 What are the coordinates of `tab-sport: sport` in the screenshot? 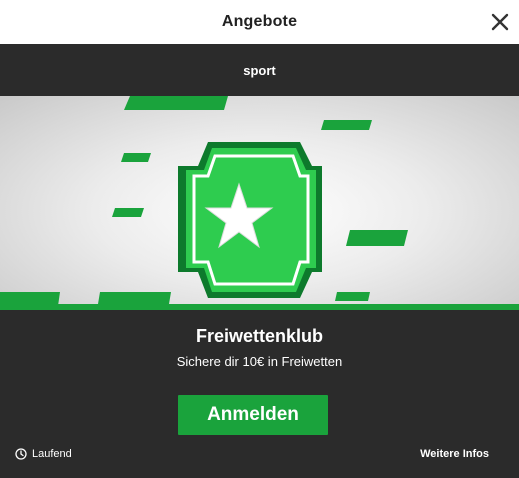 It's located at (259, 70).